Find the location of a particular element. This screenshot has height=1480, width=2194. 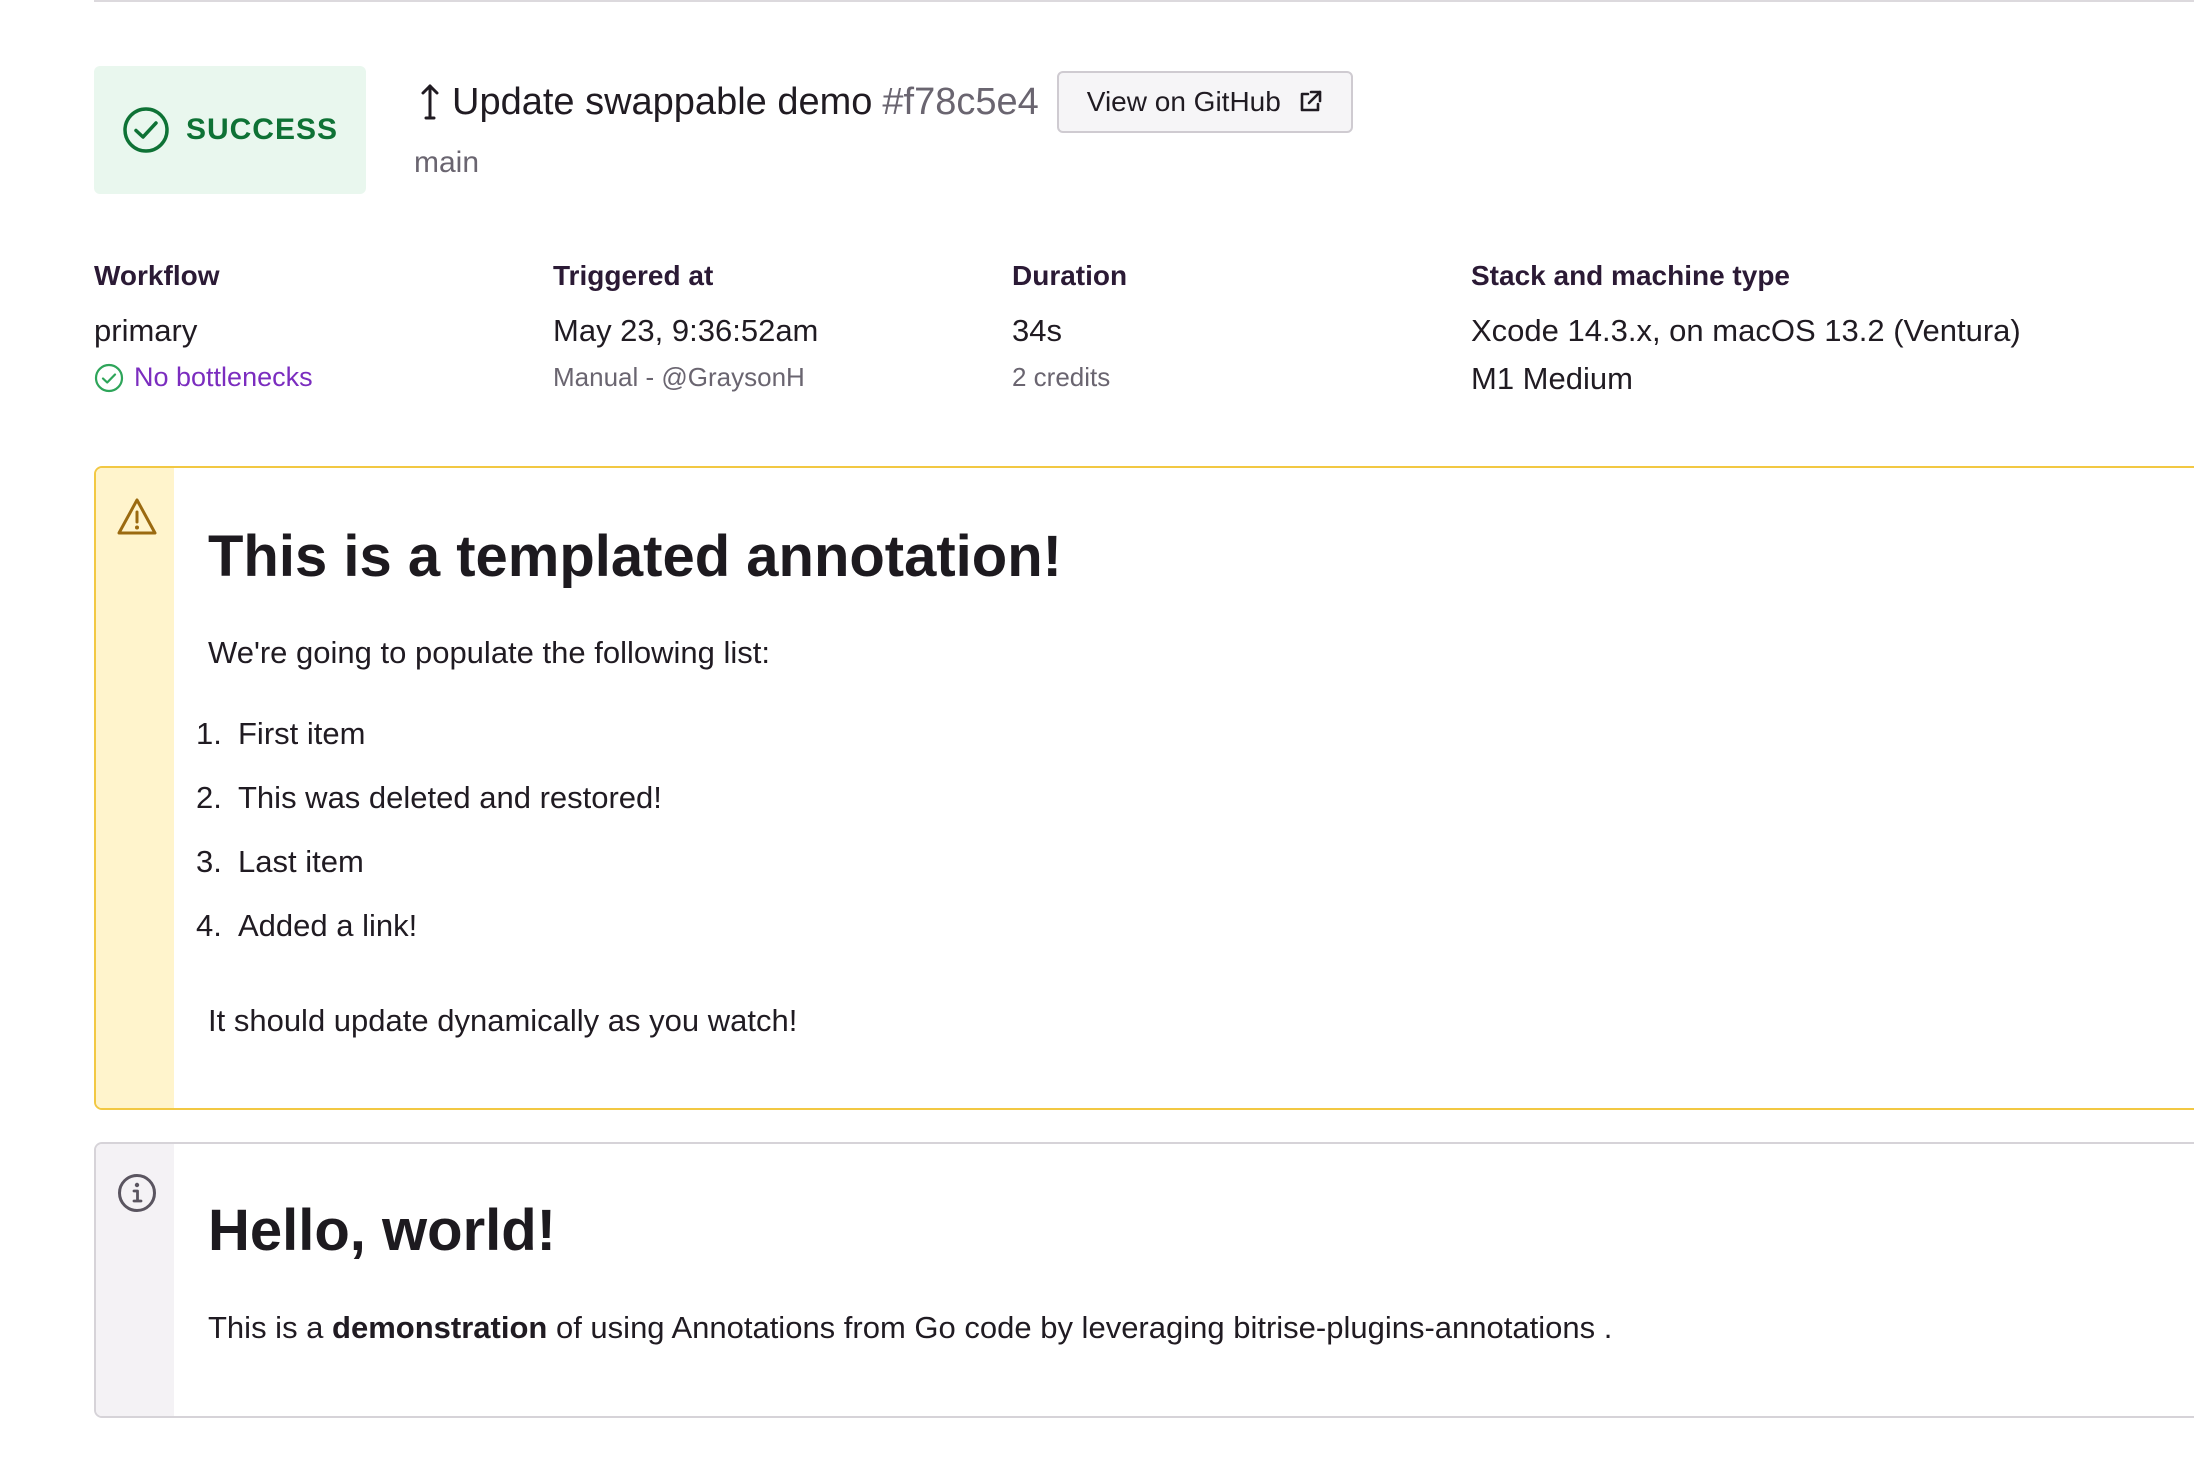

up-down-arrow-icon is located at coordinates (430, 102).